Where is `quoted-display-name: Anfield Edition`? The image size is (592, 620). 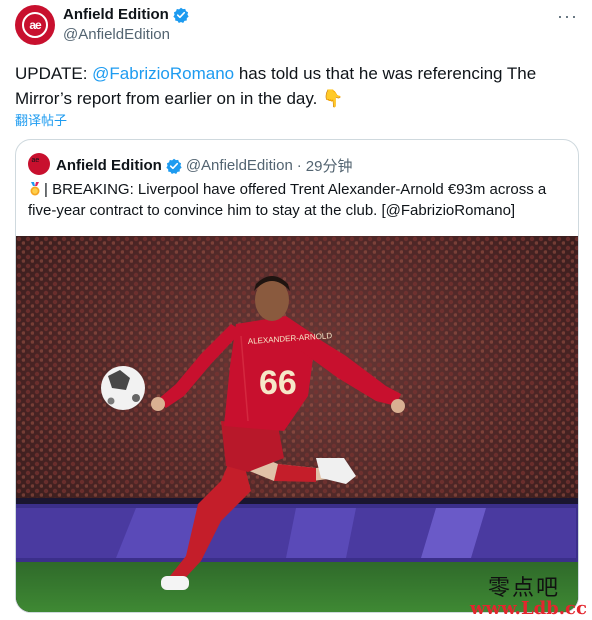
quoted-display-name: Anfield Edition is located at coordinates (109, 165).